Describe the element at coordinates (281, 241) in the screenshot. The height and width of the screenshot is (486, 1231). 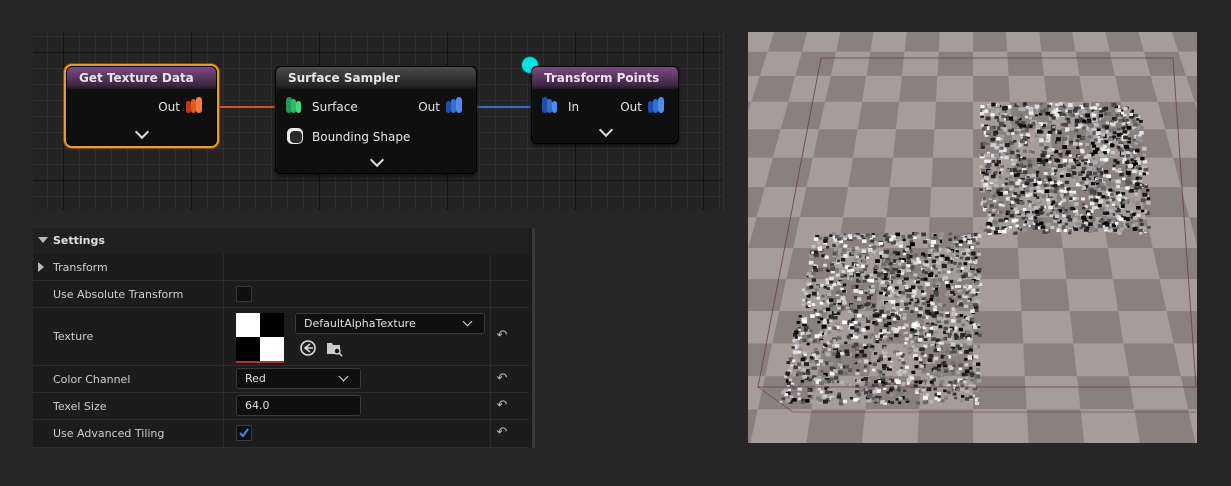
I see `settings-section-header: Settings` at that location.